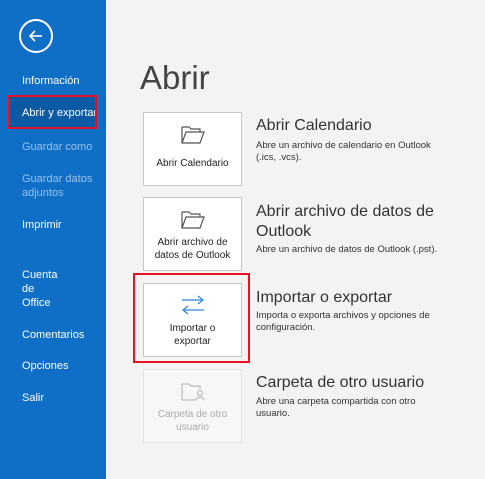 This screenshot has height=479, width=485. I want to click on nav-item-salir: Salir, so click(33, 398).